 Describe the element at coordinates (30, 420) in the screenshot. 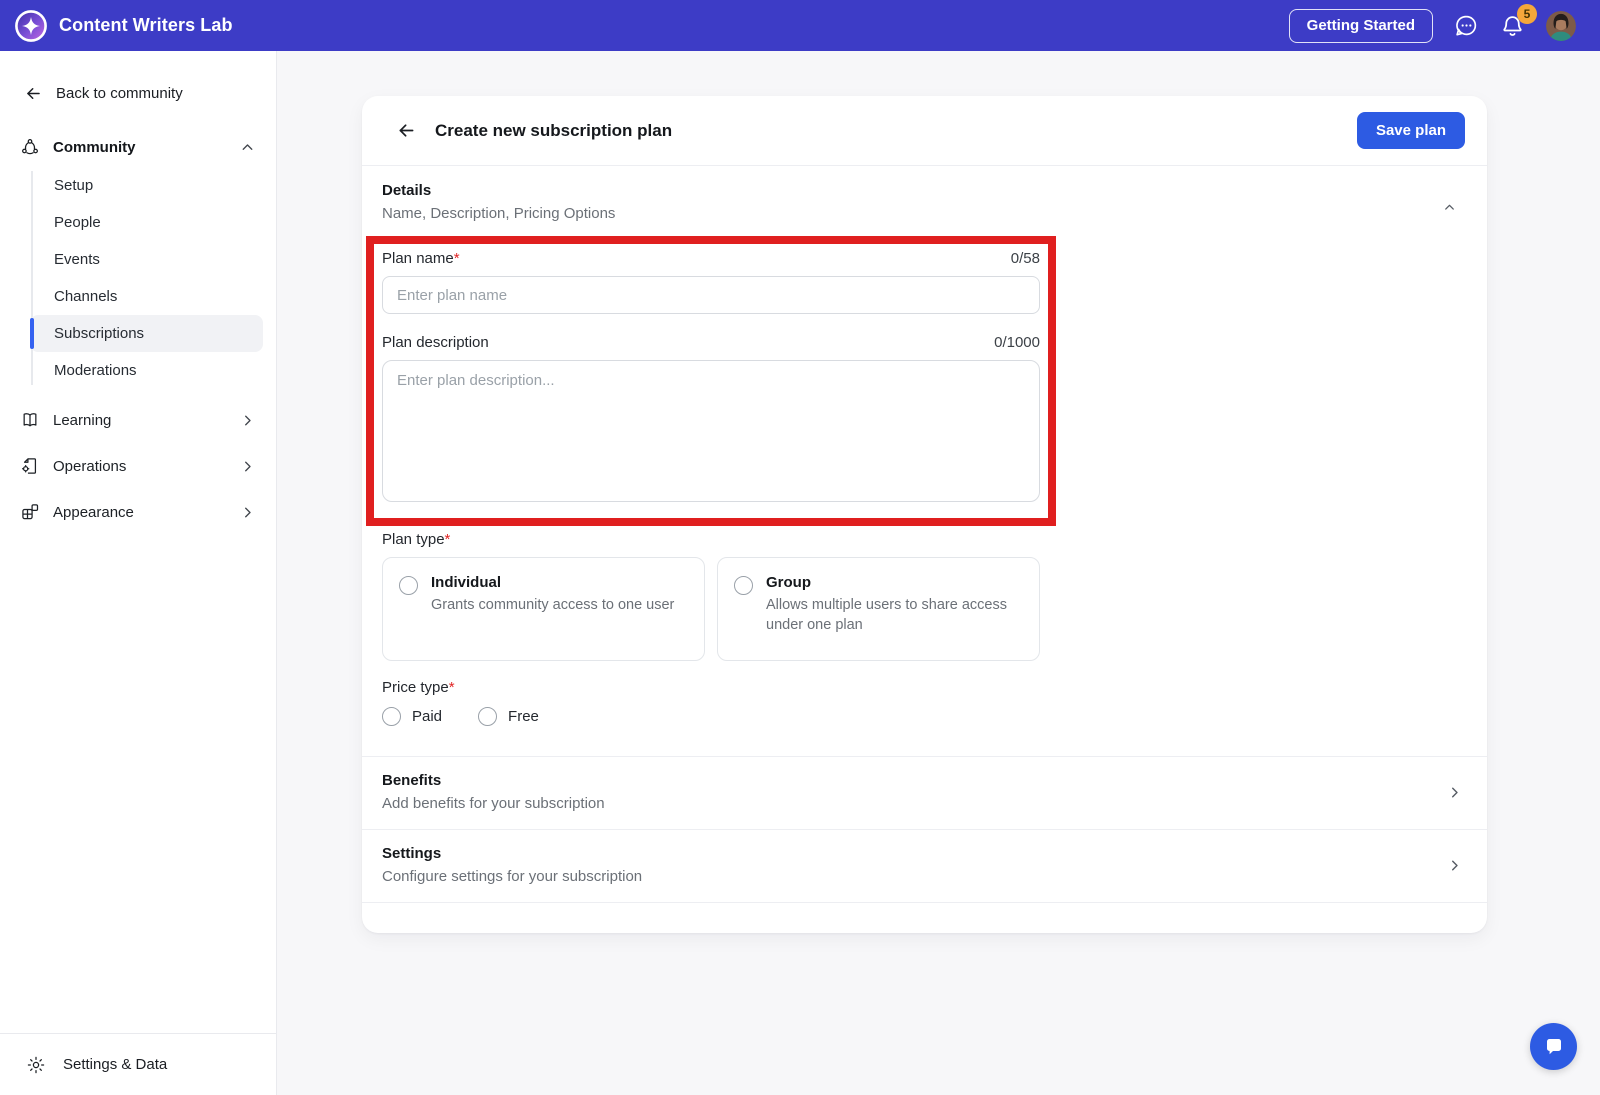

I see `book-icon` at that location.